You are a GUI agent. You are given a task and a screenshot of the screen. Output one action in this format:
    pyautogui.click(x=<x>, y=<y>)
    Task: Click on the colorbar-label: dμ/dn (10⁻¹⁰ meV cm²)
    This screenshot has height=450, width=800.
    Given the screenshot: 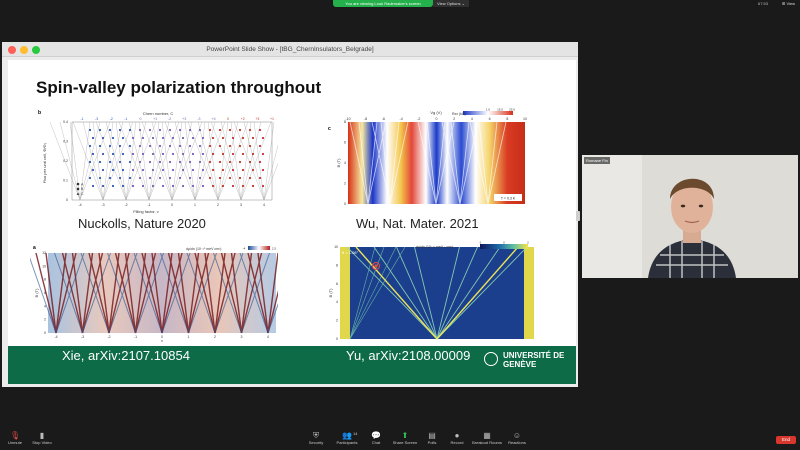 What is the action you would take?
    pyautogui.click(x=203, y=249)
    